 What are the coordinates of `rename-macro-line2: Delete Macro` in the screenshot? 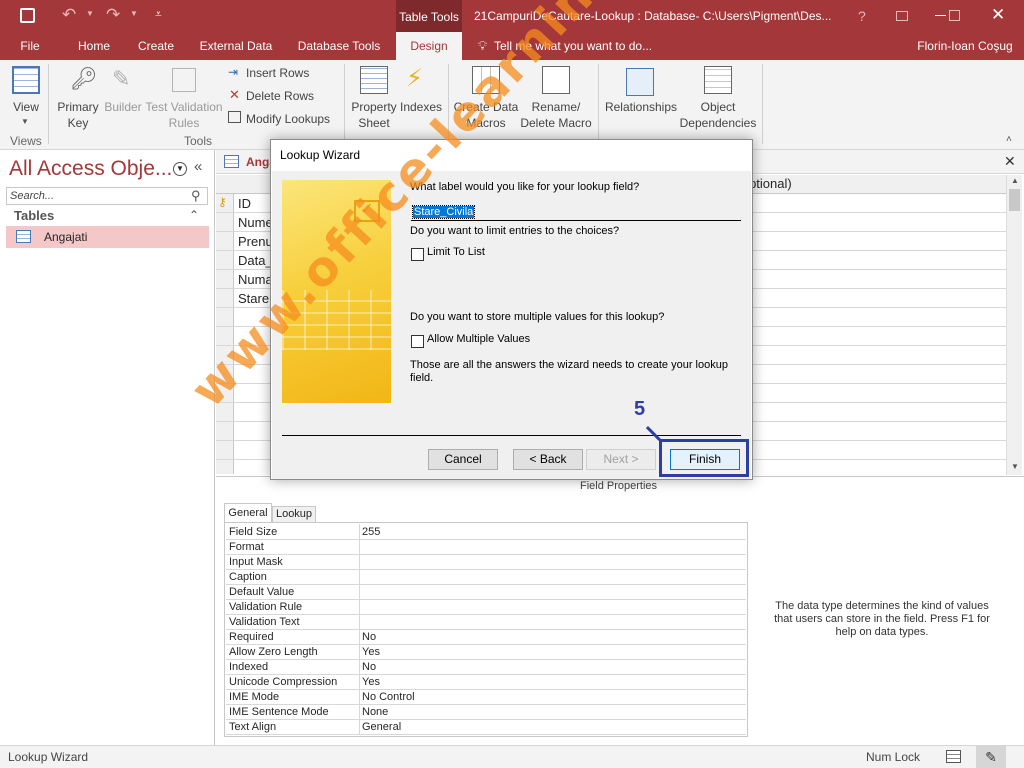 It's located at (556, 123).